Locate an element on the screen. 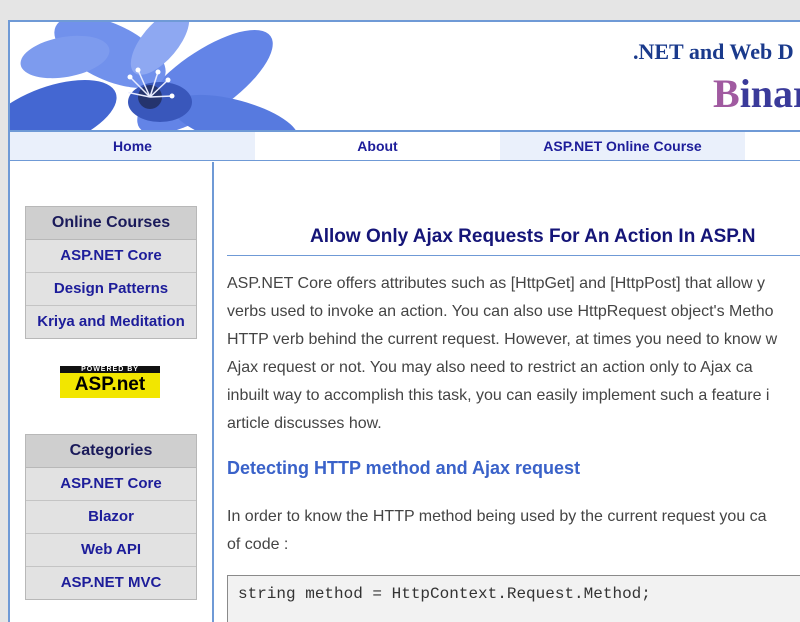 The height and width of the screenshot is (622, 800). categories-heading: Categories is located at coordinates (111, 451).